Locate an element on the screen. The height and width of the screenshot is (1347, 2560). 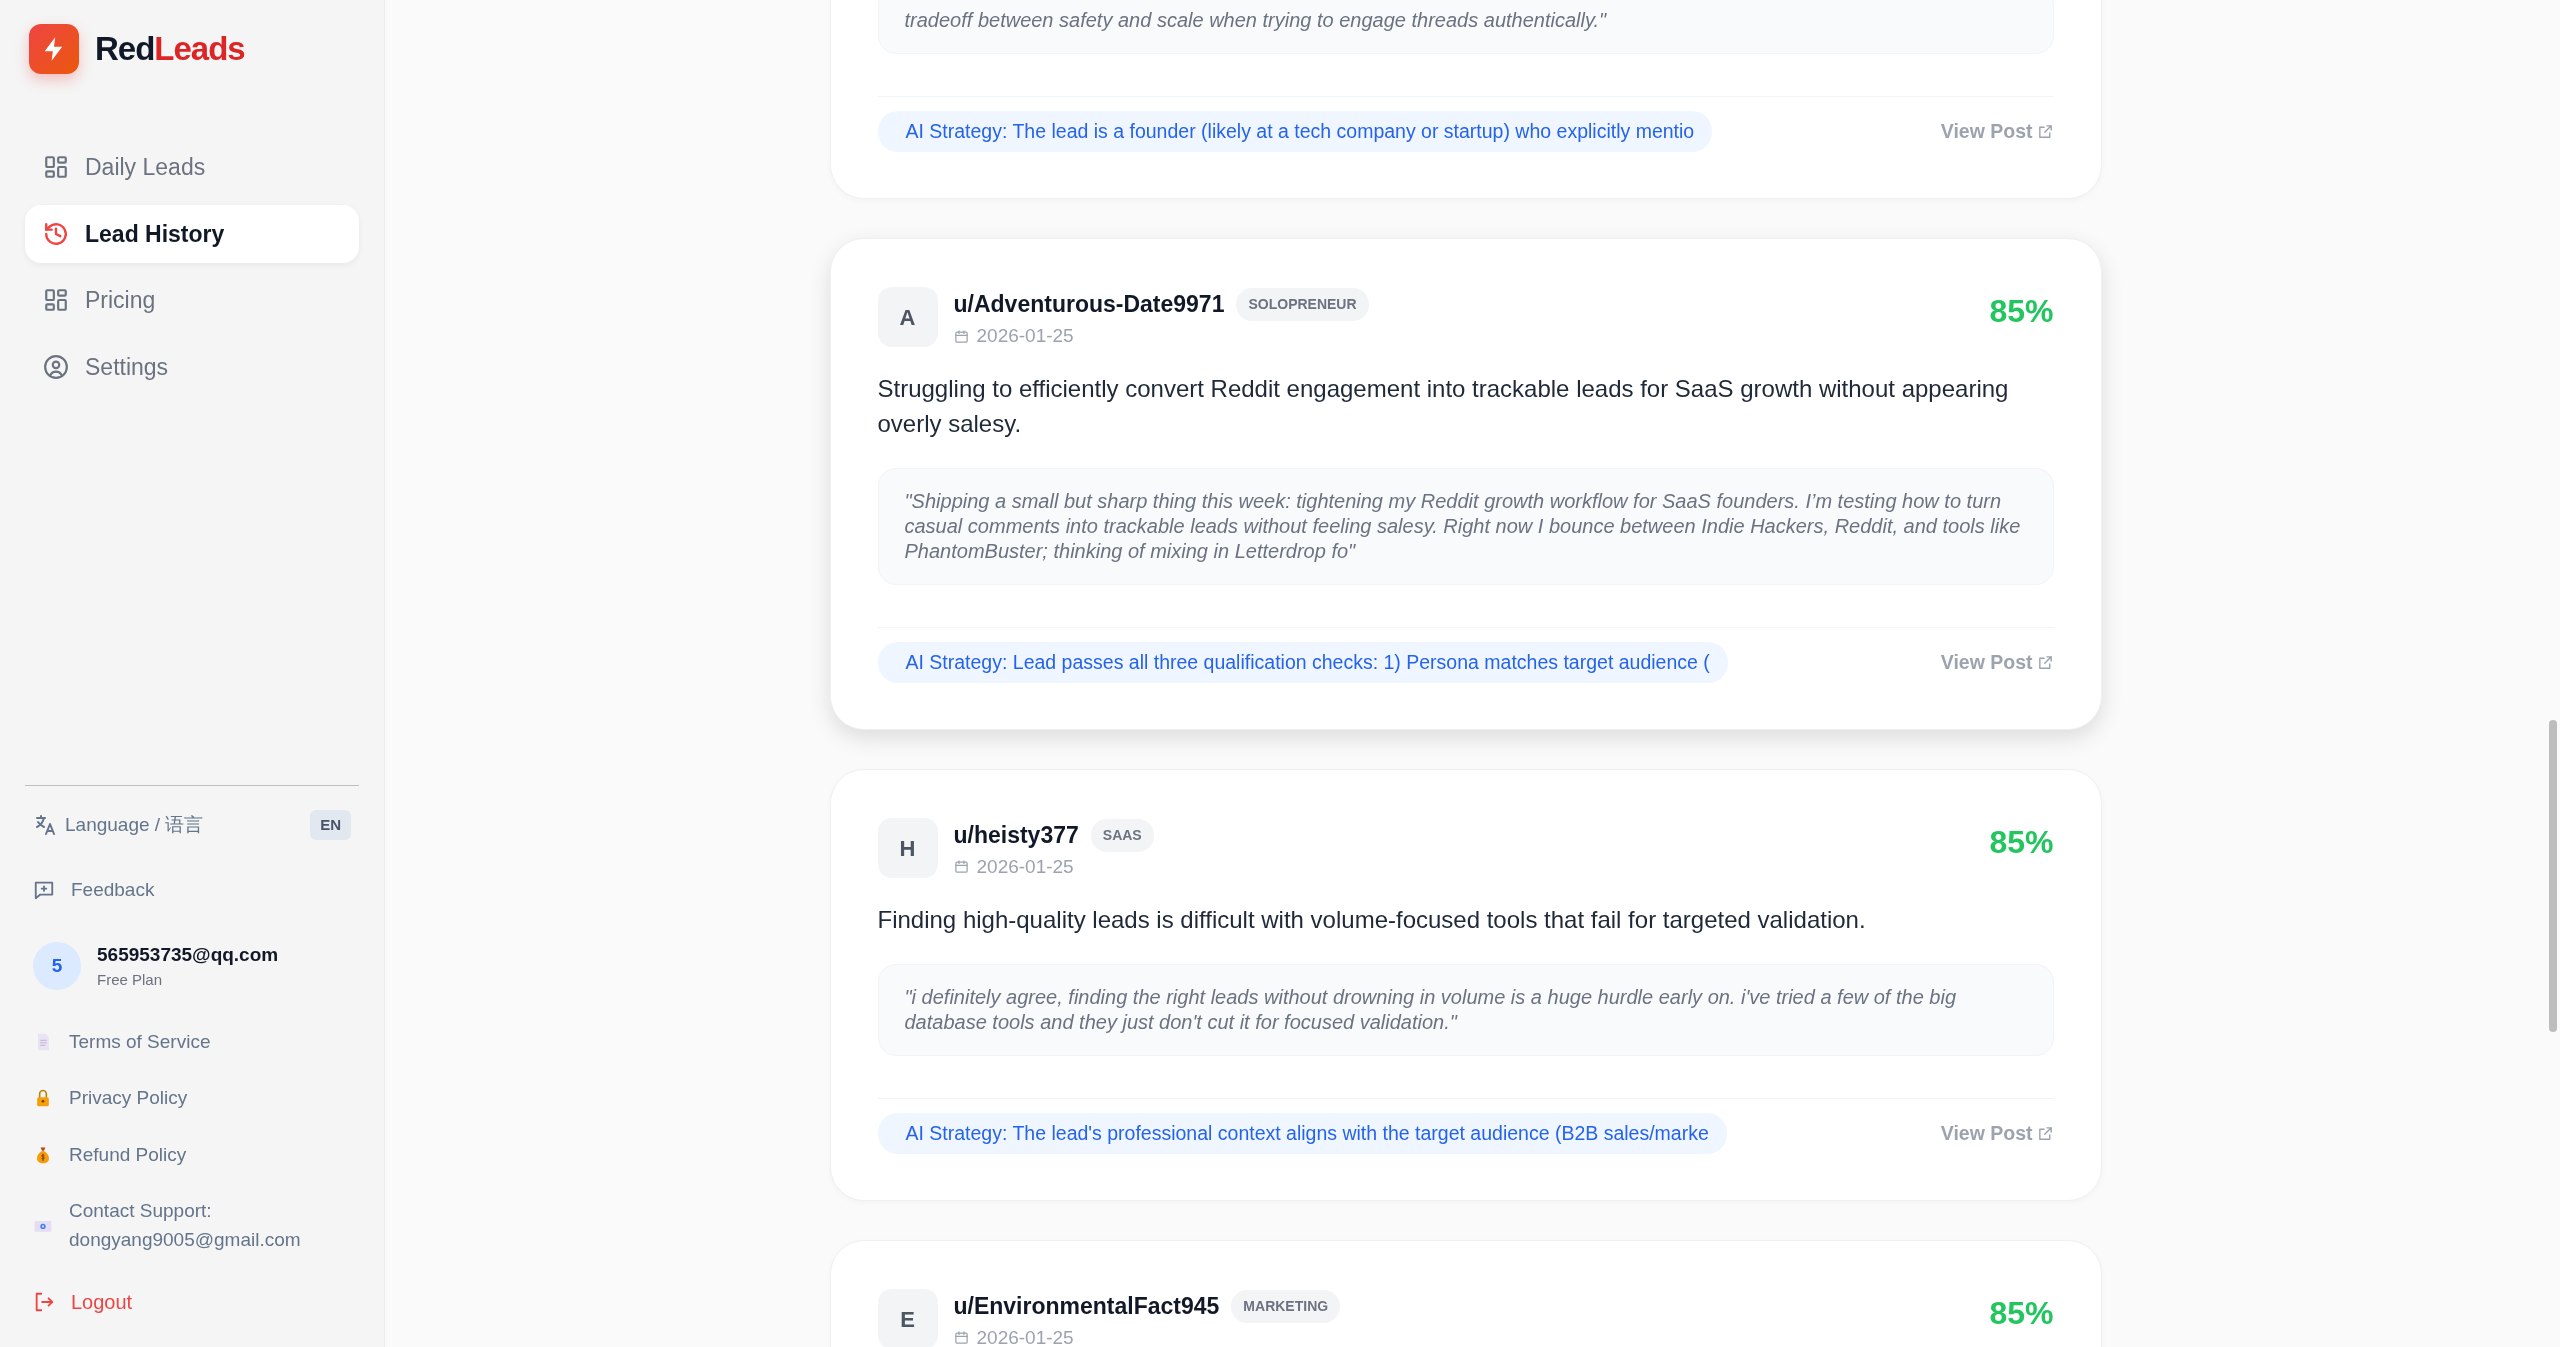
user-circle-icon is located at coordinates (56, 366).